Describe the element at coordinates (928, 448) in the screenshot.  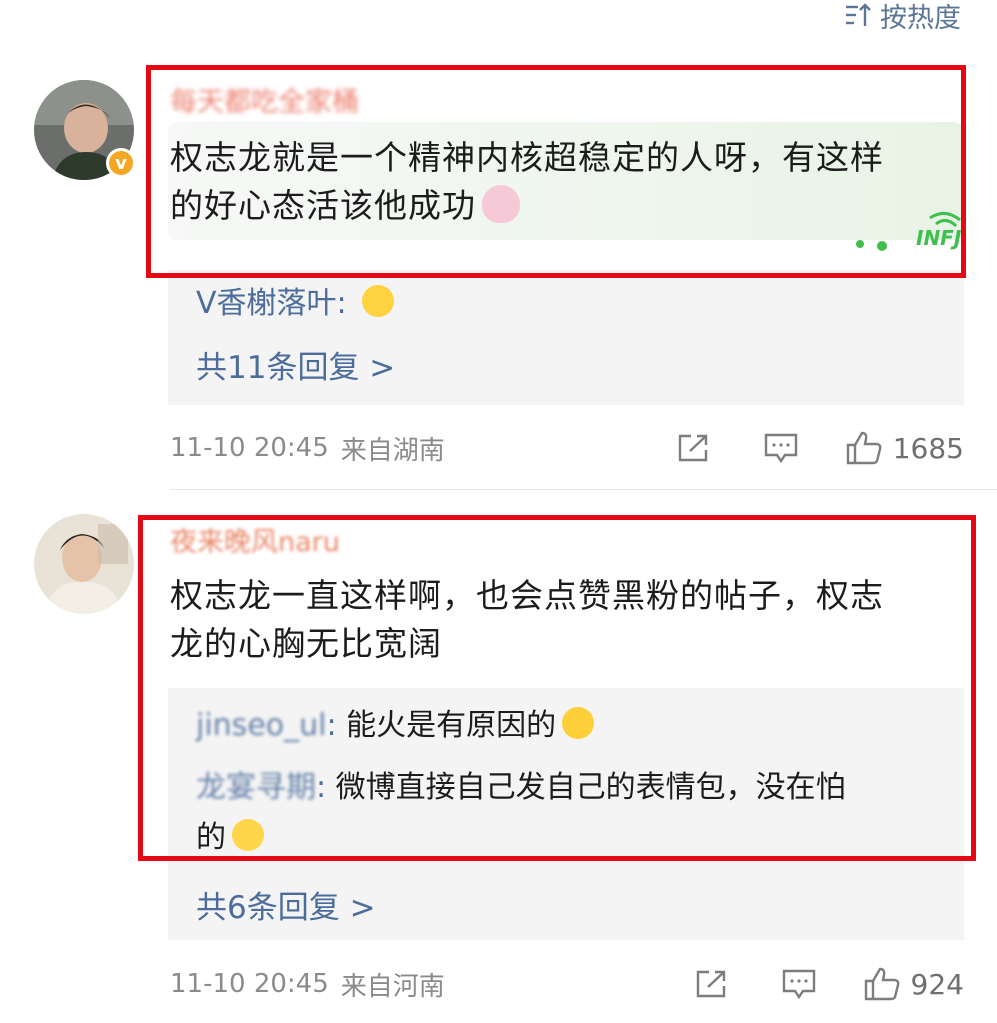
I see `like-count: 1685` at that location.